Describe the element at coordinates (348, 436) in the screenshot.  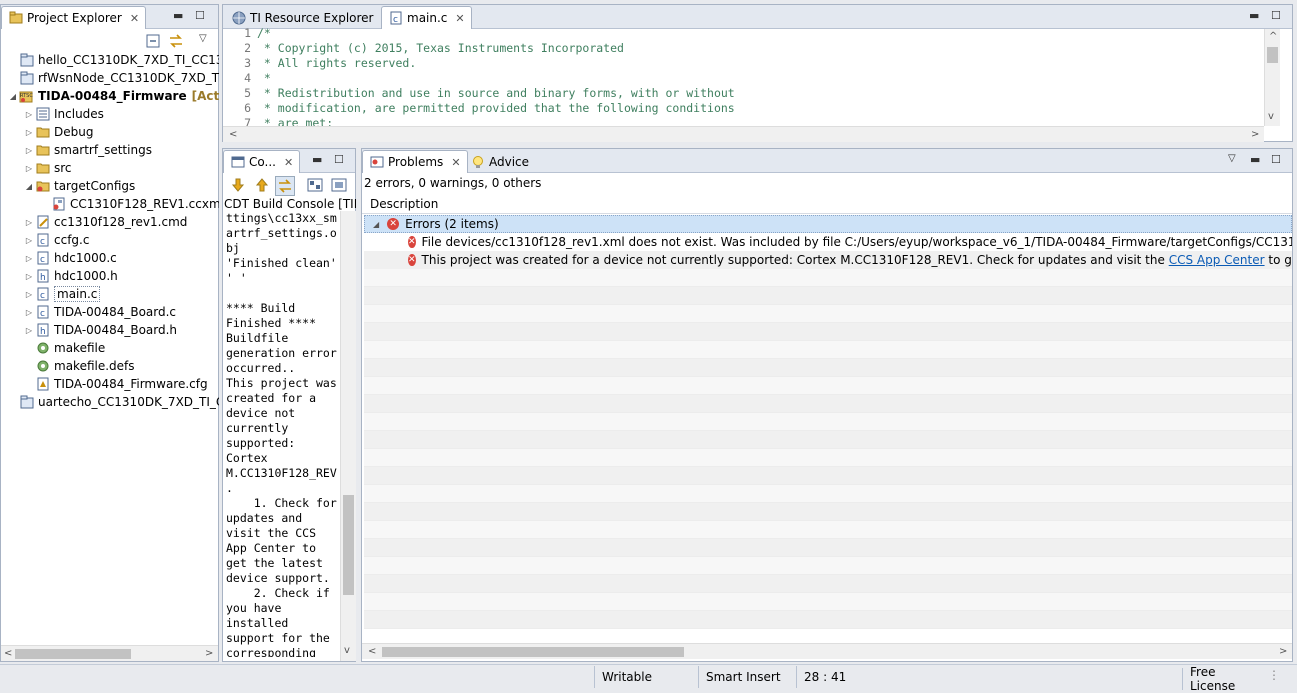
I see `console-vertical-scrollbar: v` at that location.